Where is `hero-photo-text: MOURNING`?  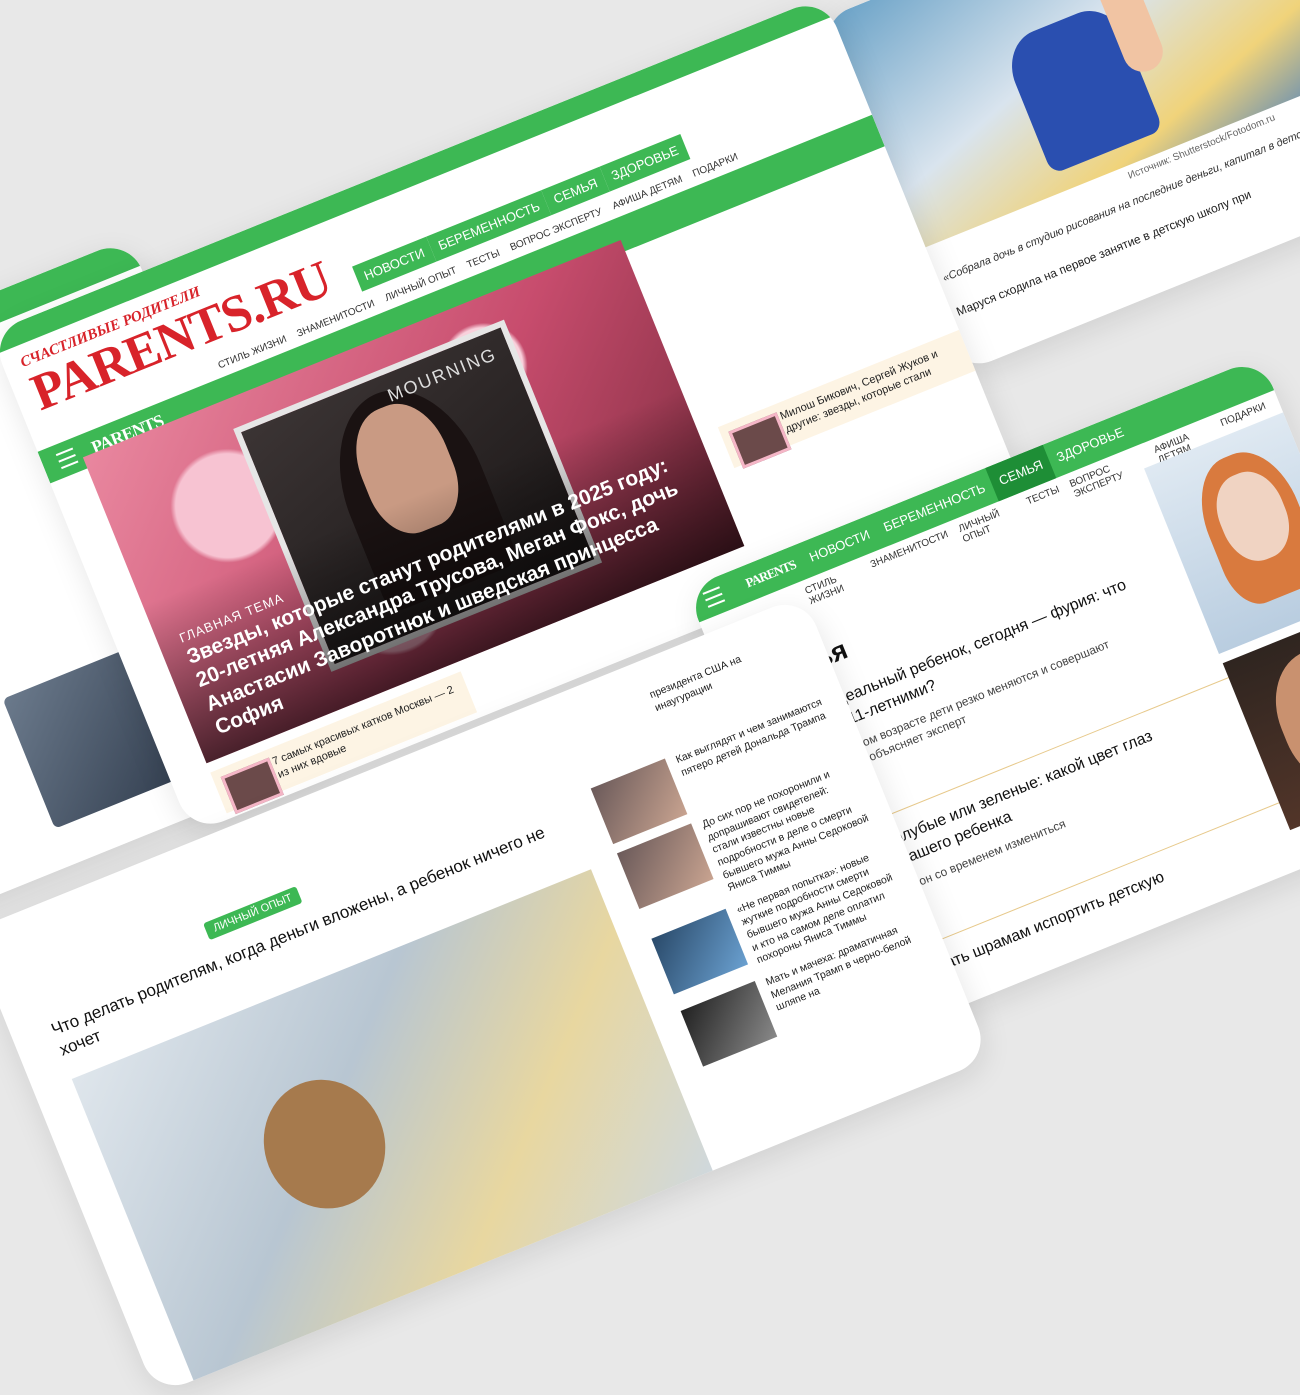
hero-photo-text: MOURNING is located at coordinates (442, 374).